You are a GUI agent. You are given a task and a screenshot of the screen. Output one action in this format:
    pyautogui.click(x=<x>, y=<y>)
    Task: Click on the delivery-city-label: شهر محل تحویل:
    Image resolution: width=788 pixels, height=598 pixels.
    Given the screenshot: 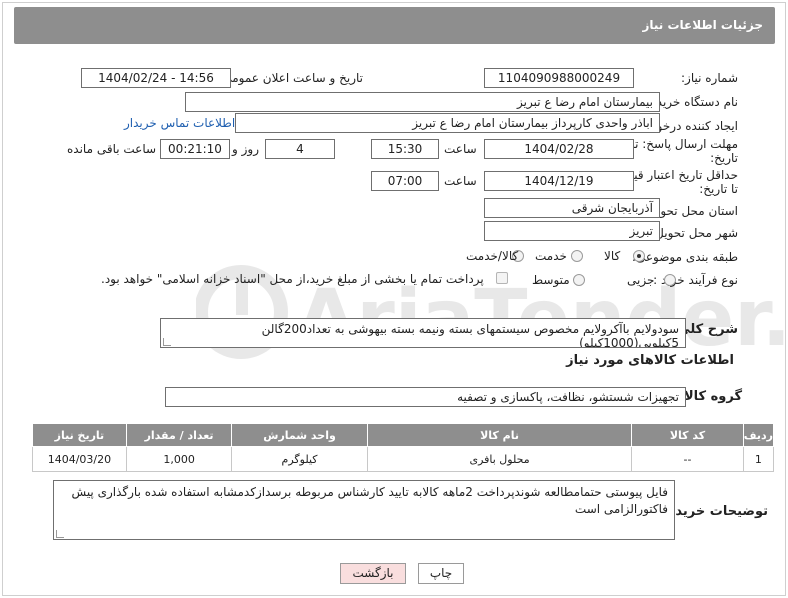 What is the action you would take?
    pyautogui.click(x=694, y=233)
    